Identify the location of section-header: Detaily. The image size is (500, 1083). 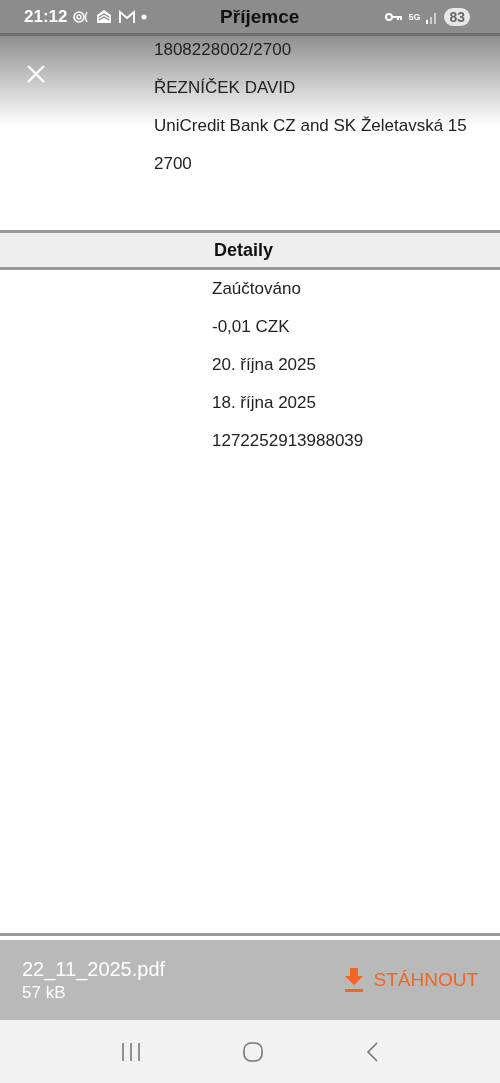
(250, 251).